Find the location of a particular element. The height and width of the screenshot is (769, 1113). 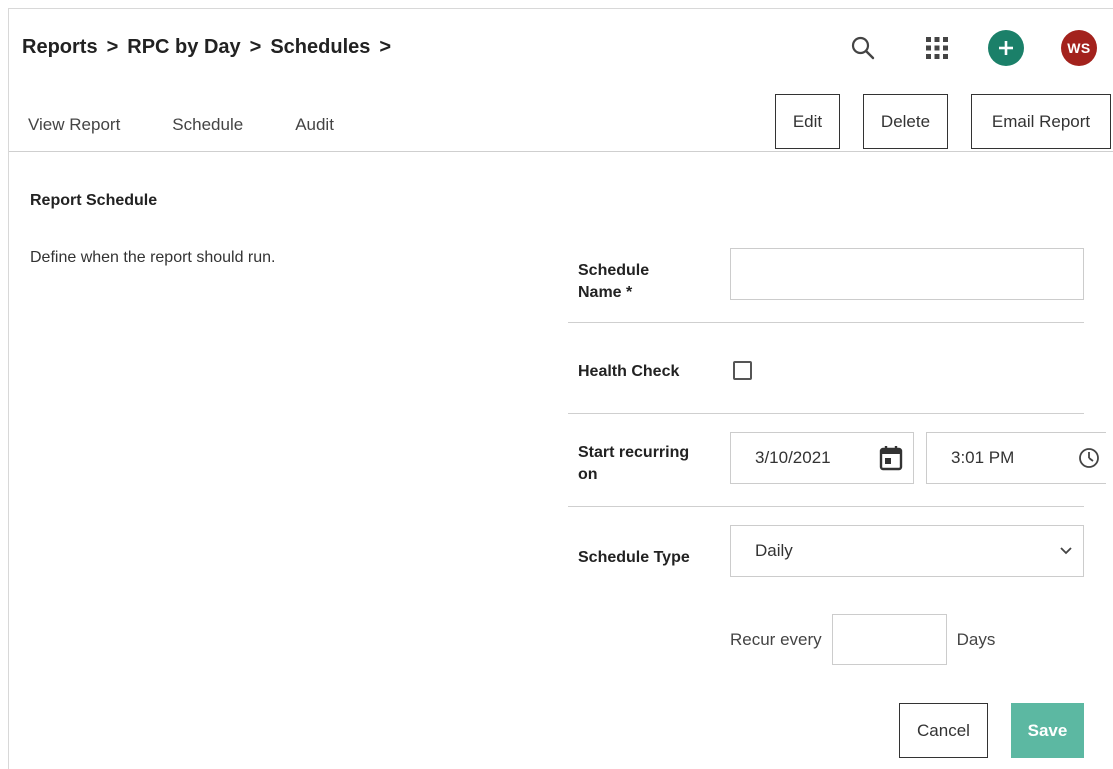

plus-icon is located at coordinates (1006, 48).